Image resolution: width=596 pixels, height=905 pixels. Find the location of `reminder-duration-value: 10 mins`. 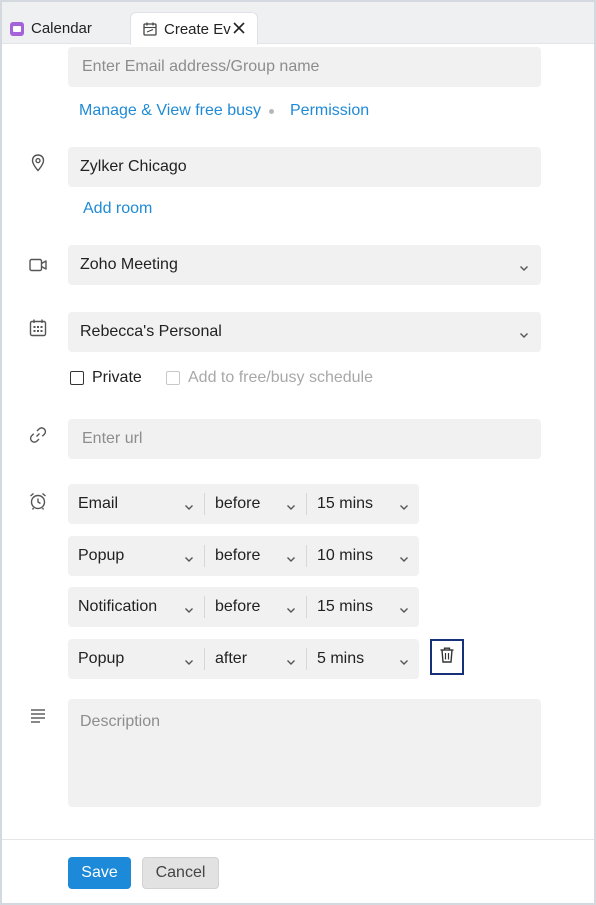

reminder-duration-value: 10 mins is located at coordinates (345, 555).